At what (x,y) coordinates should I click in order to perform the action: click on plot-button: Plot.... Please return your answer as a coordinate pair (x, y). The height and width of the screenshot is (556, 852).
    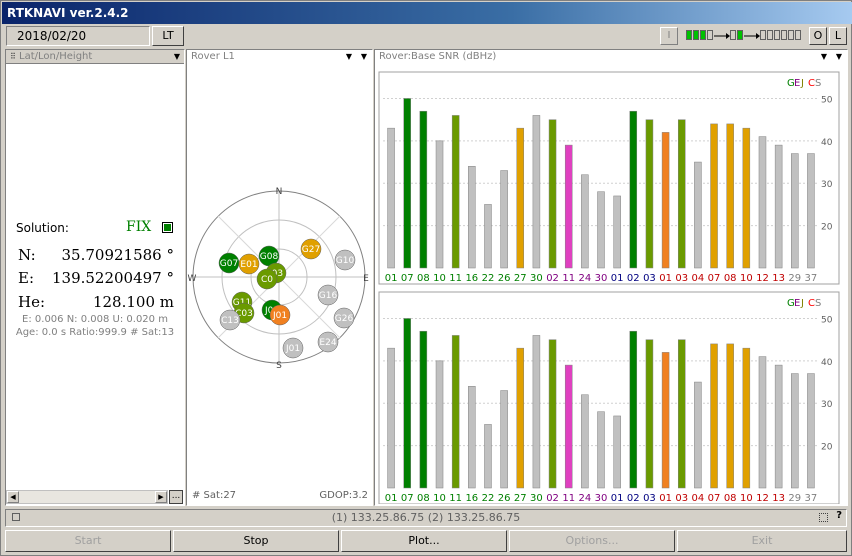
    Looking at the image, I should click on (424, 541).